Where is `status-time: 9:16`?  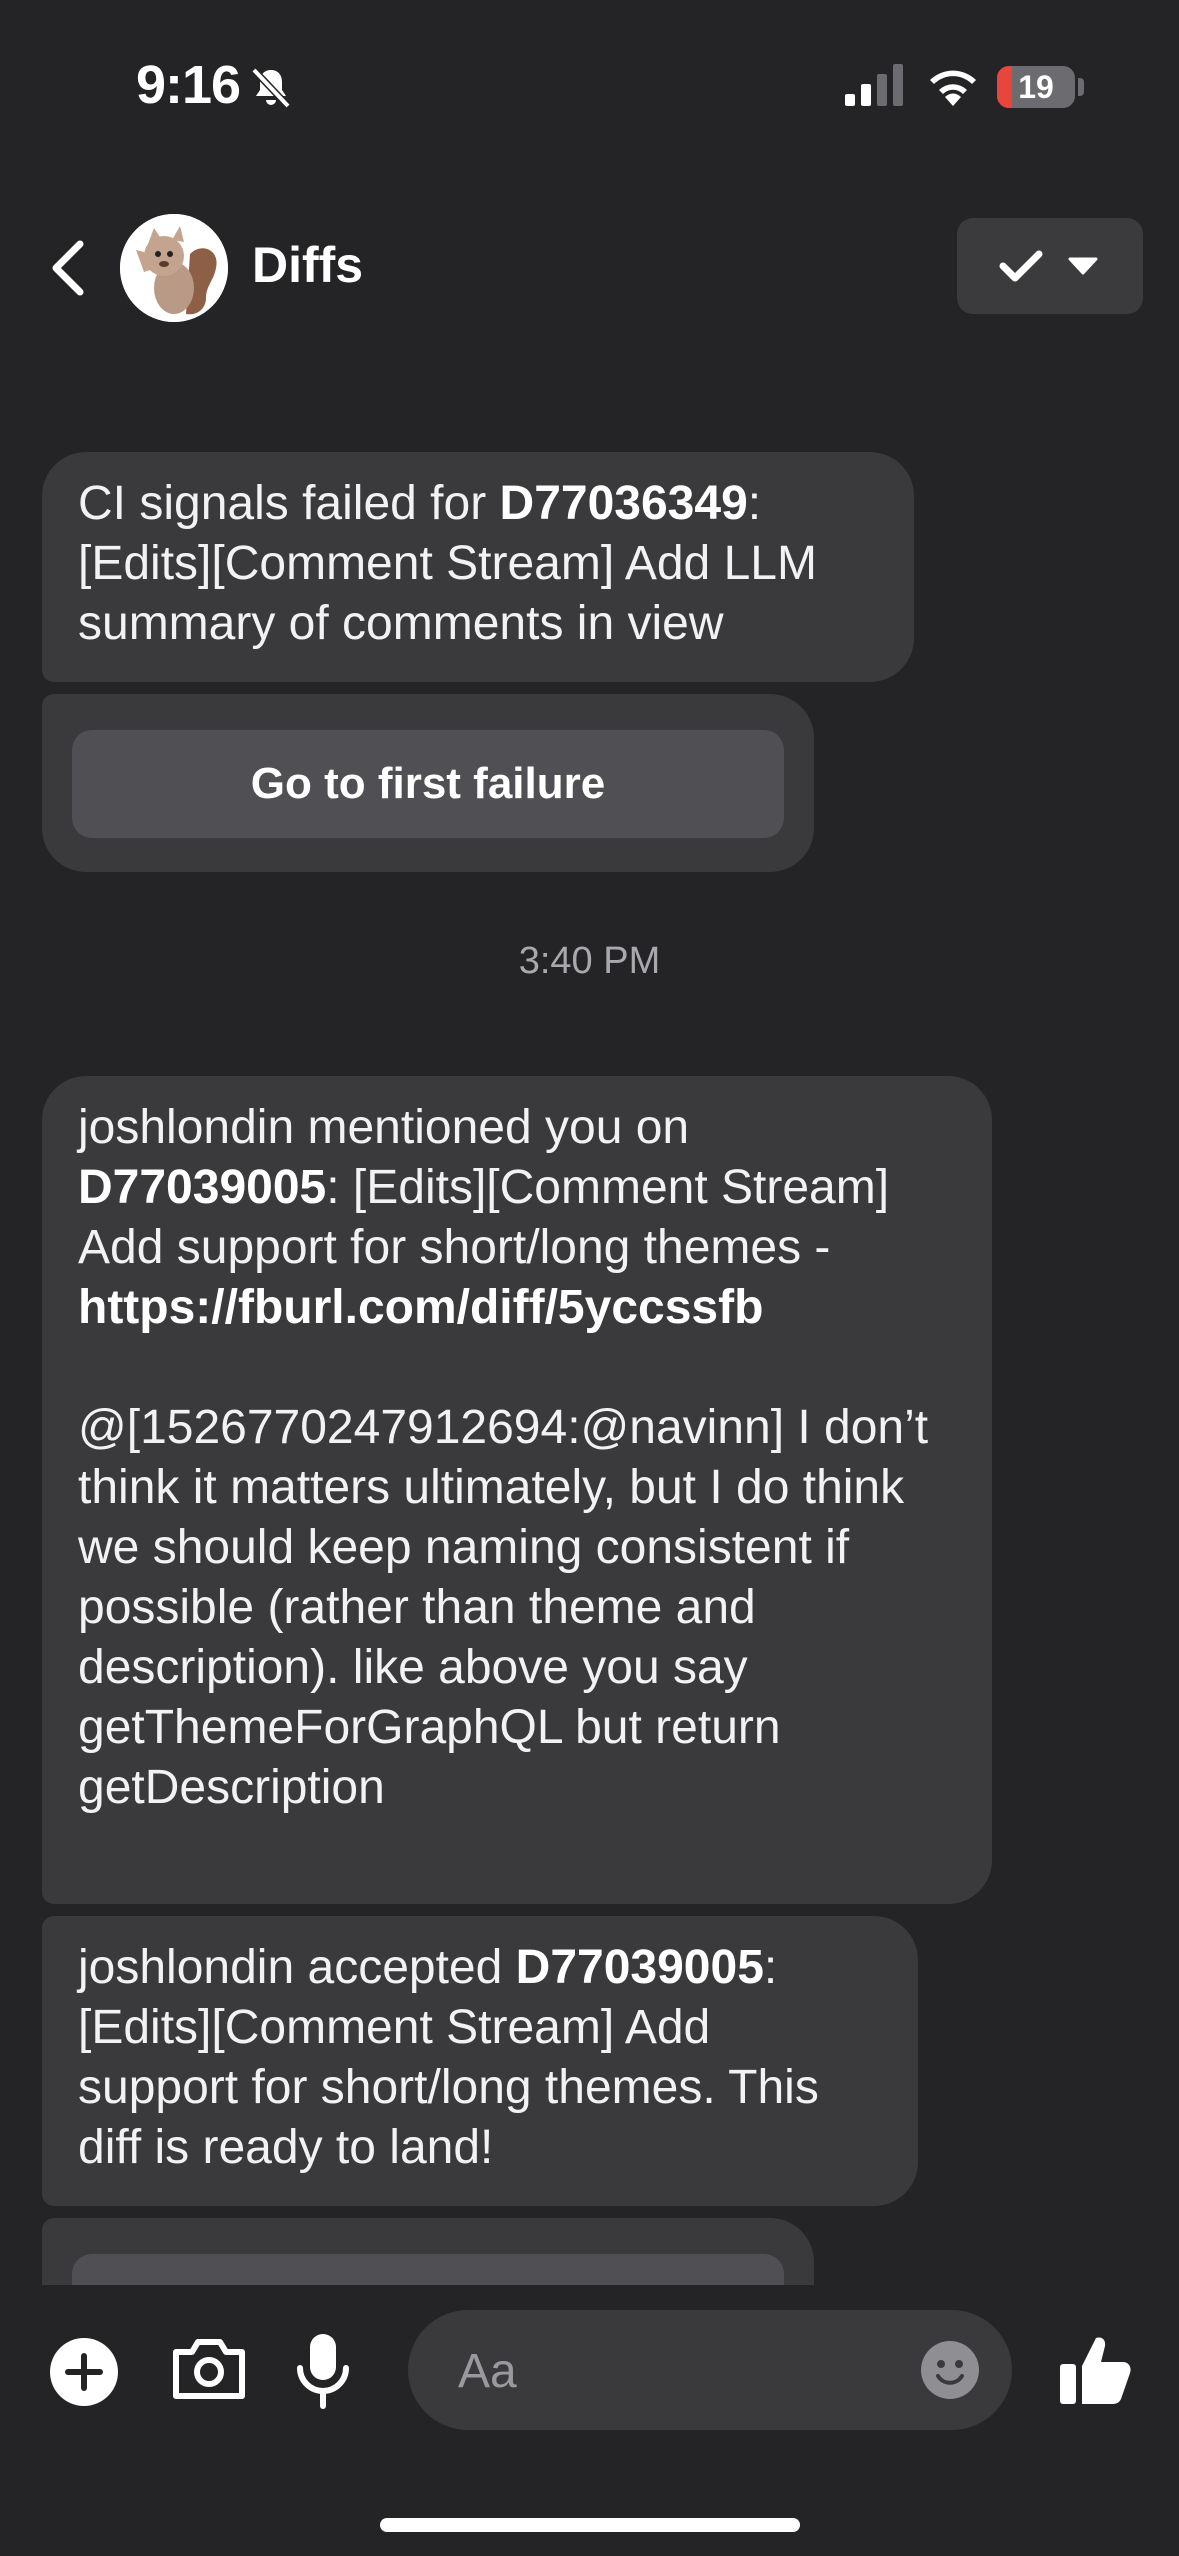 status-time: 9:16 is located at coordinates (188, 85).